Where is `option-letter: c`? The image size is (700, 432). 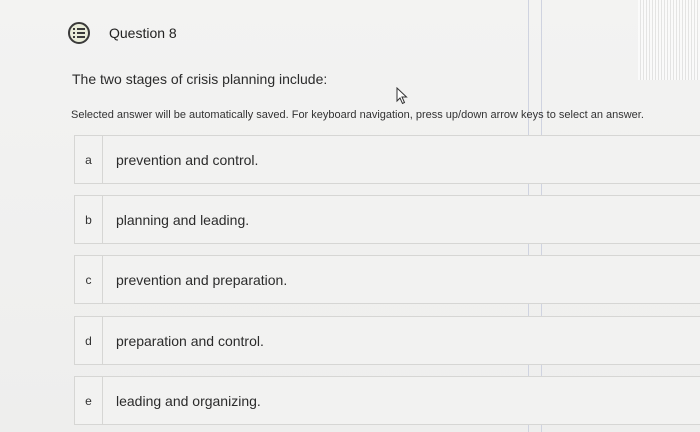 option-letter: c is located at coordinates (89, 279).